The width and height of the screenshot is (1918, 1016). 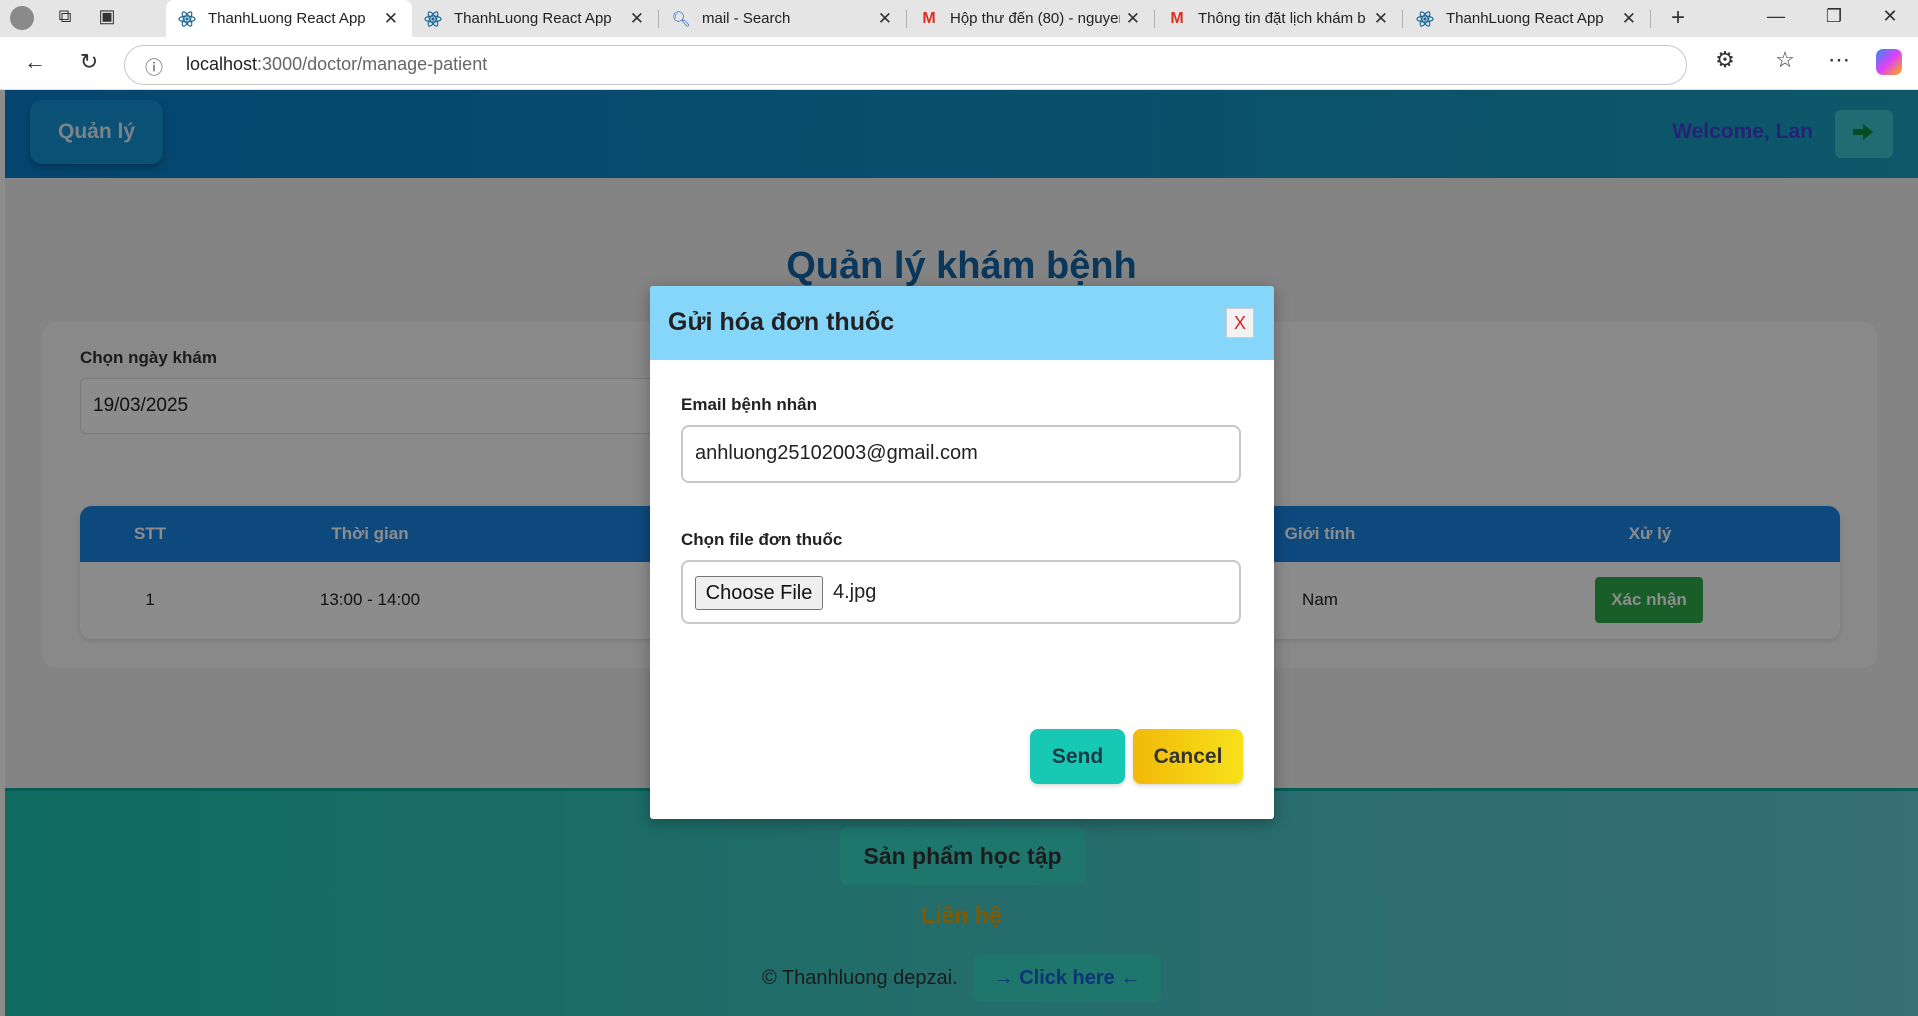 What do you see at coordinates (1188, 756) in the screenshot?
I see `cancel-button: Cancel` at bounding box center [1188, 756].